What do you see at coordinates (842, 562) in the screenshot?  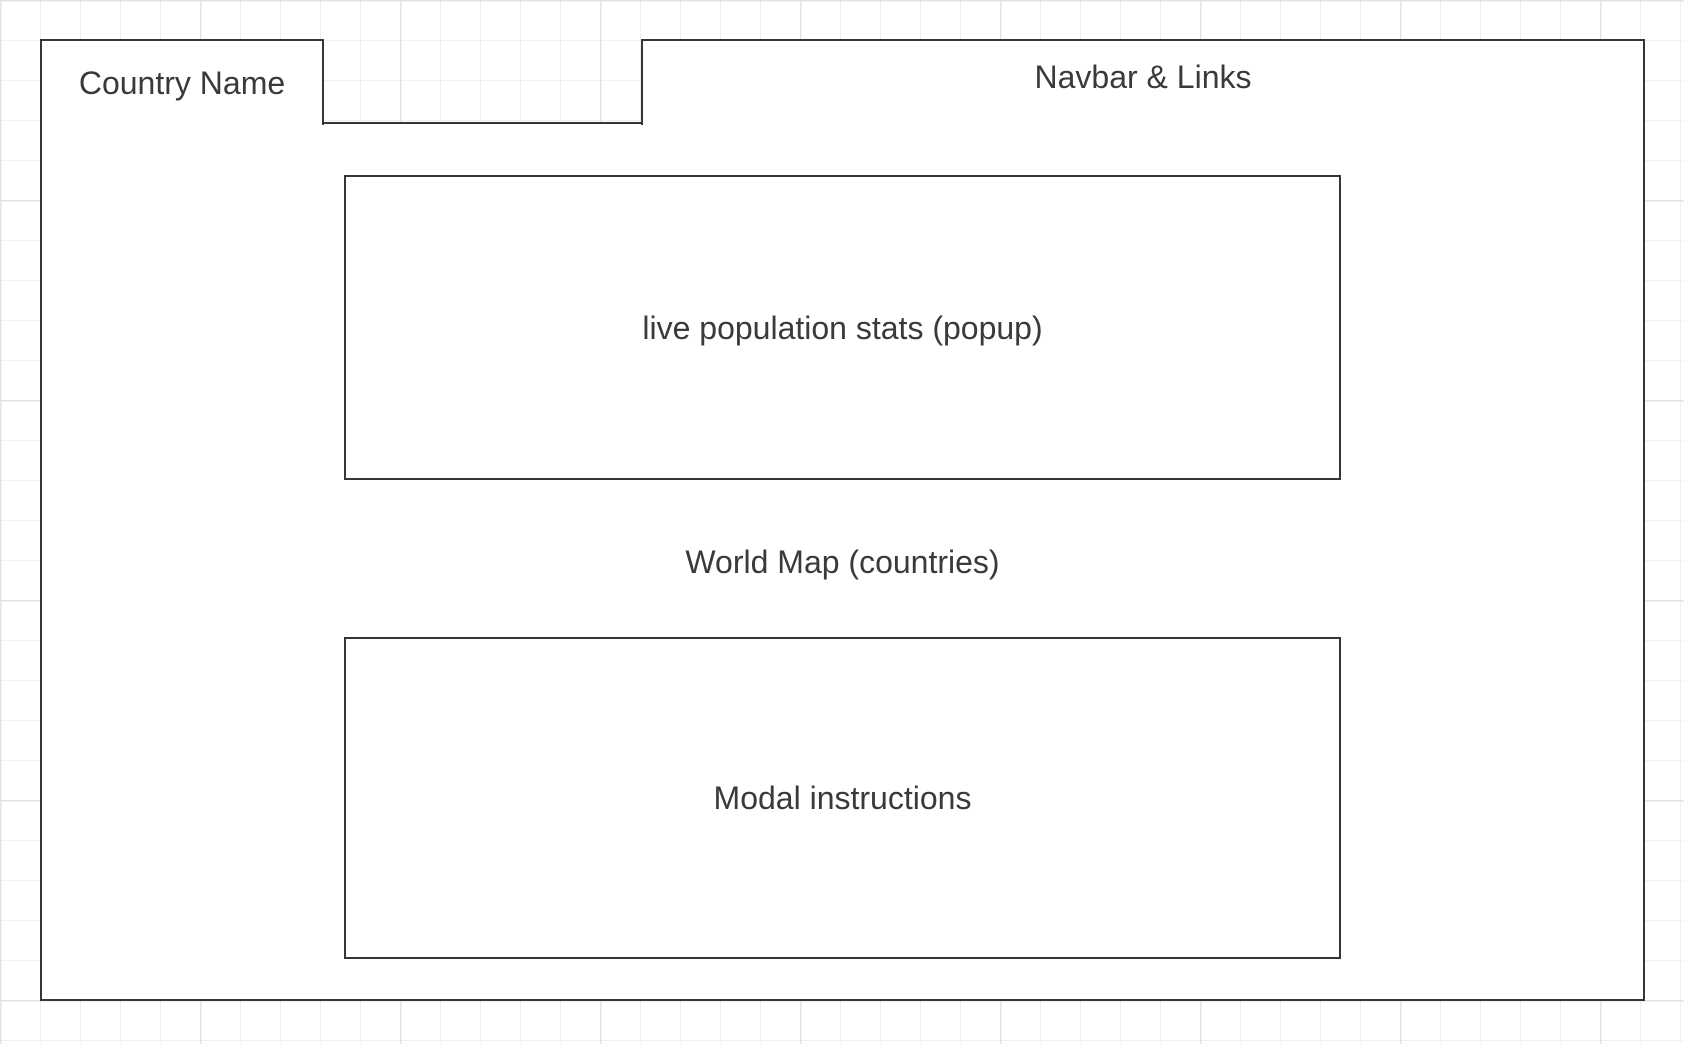 I see `world-map-label: World Map (countries)` at bounding box center [842, 562].